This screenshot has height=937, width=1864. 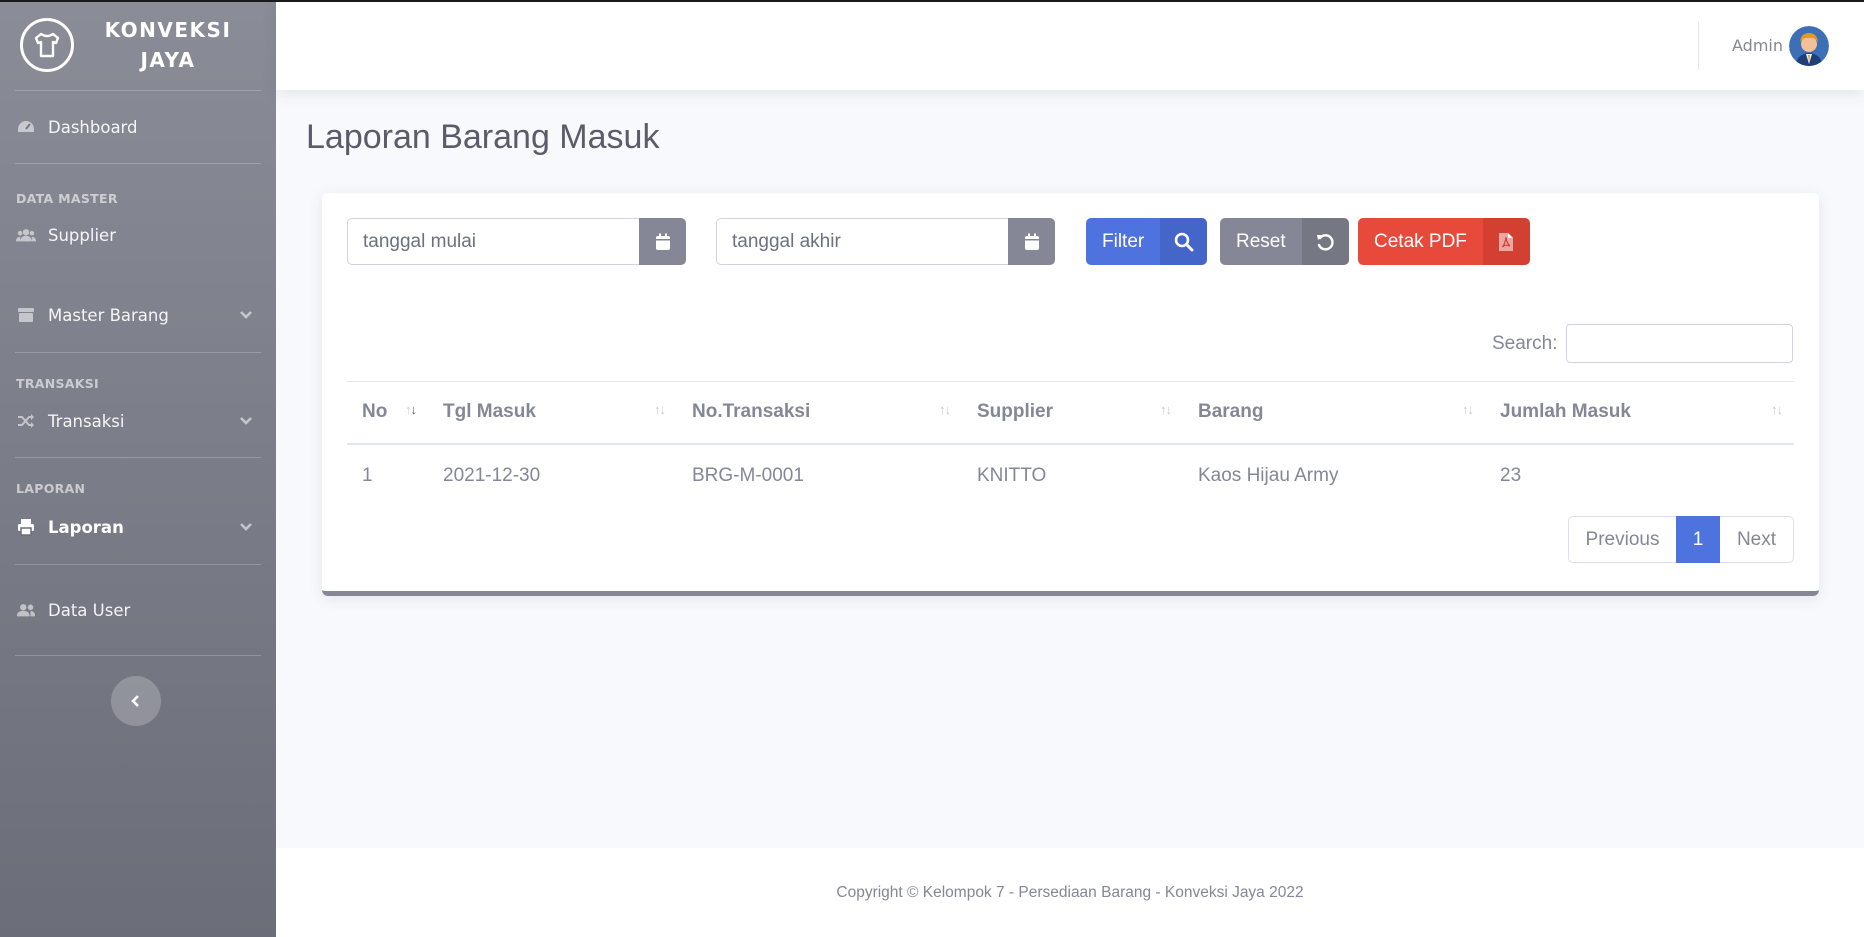 What do you see at coordinates (67, 198) in the screenshot?
I see `sidebar-heading-data-master: DATA MASTER` at bounding box center [67, 198].